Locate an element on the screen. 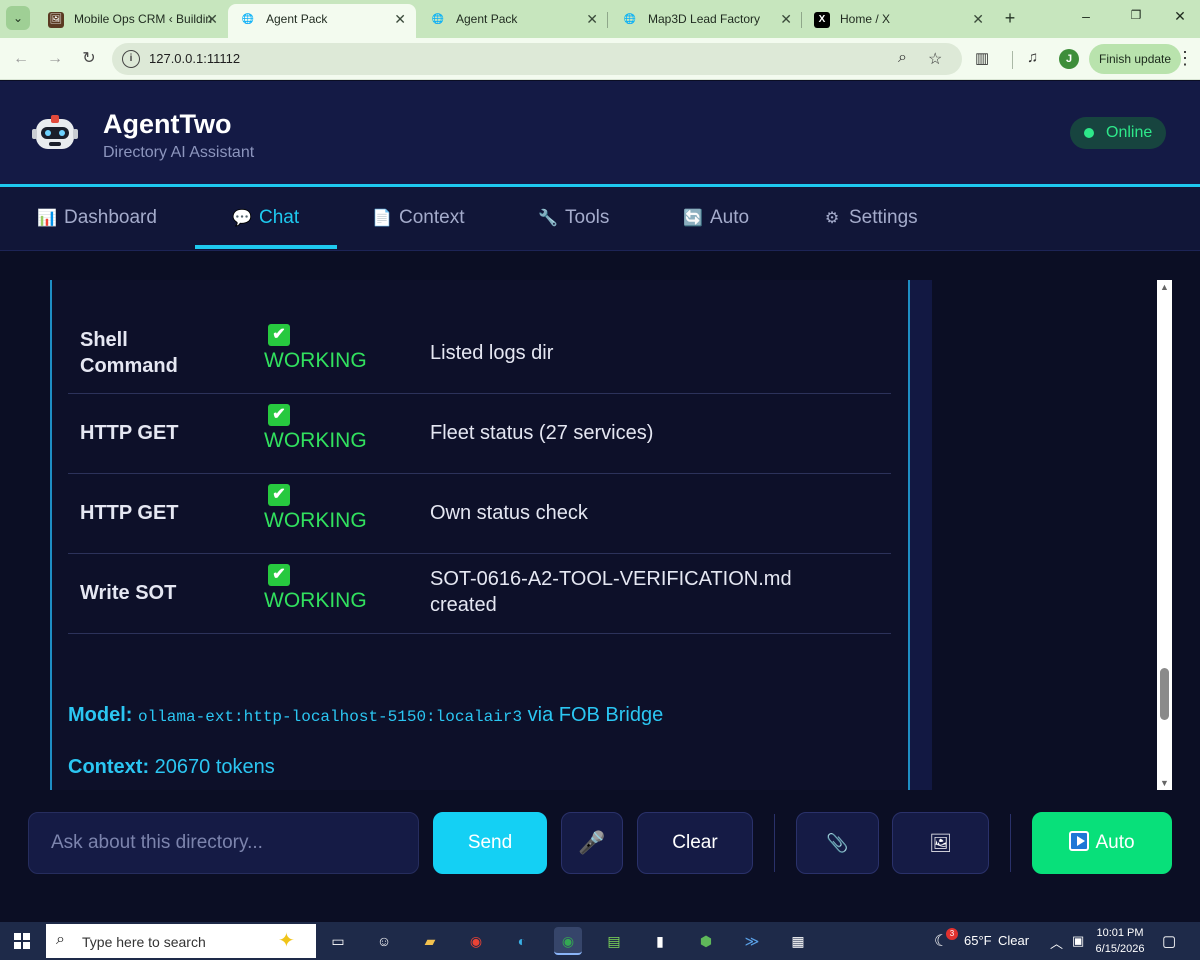 The width and height of the screenshot is (1200, 960). chrome-active-app-icon: ◉ is located at coordinates (568, 941).